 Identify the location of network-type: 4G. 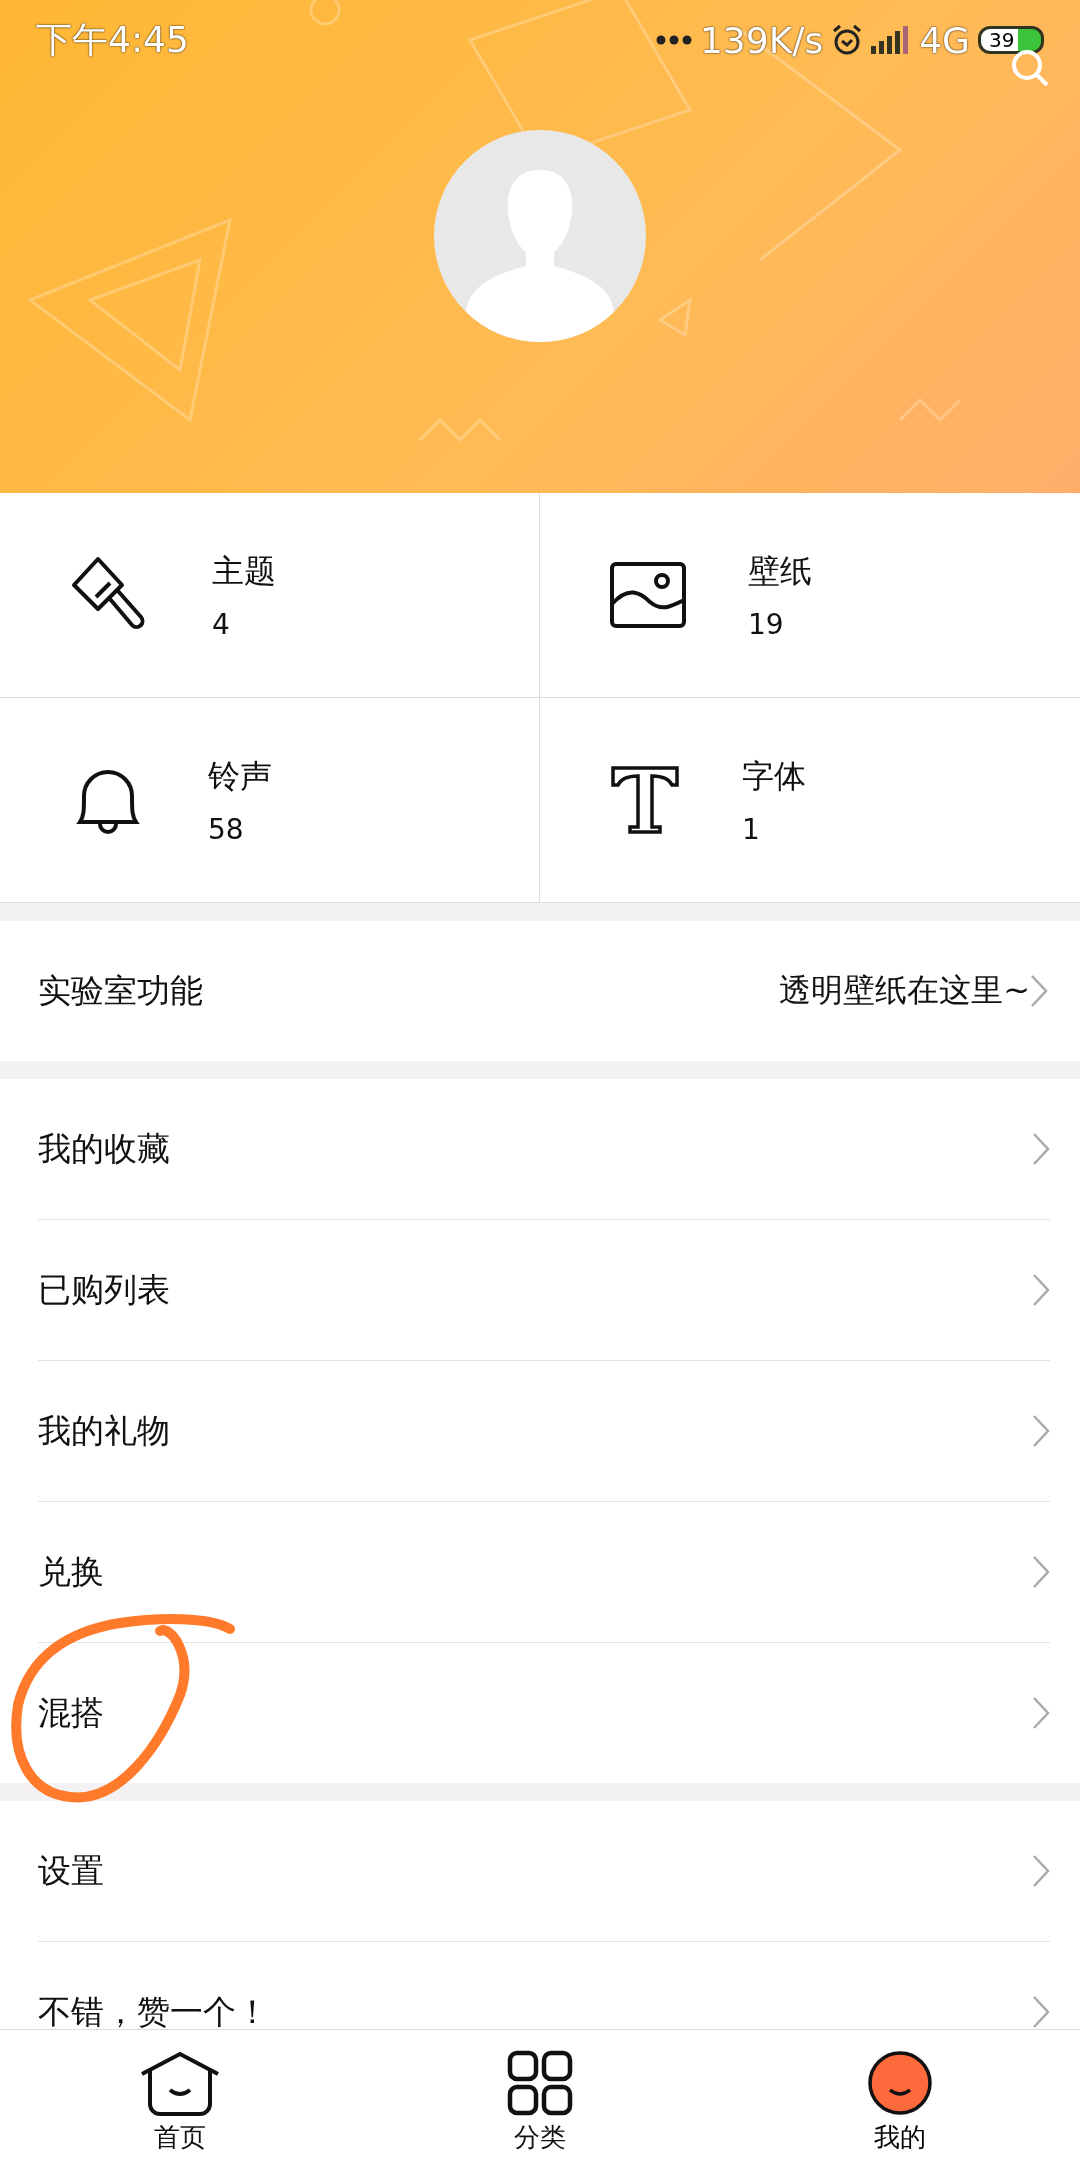
(944, 40).